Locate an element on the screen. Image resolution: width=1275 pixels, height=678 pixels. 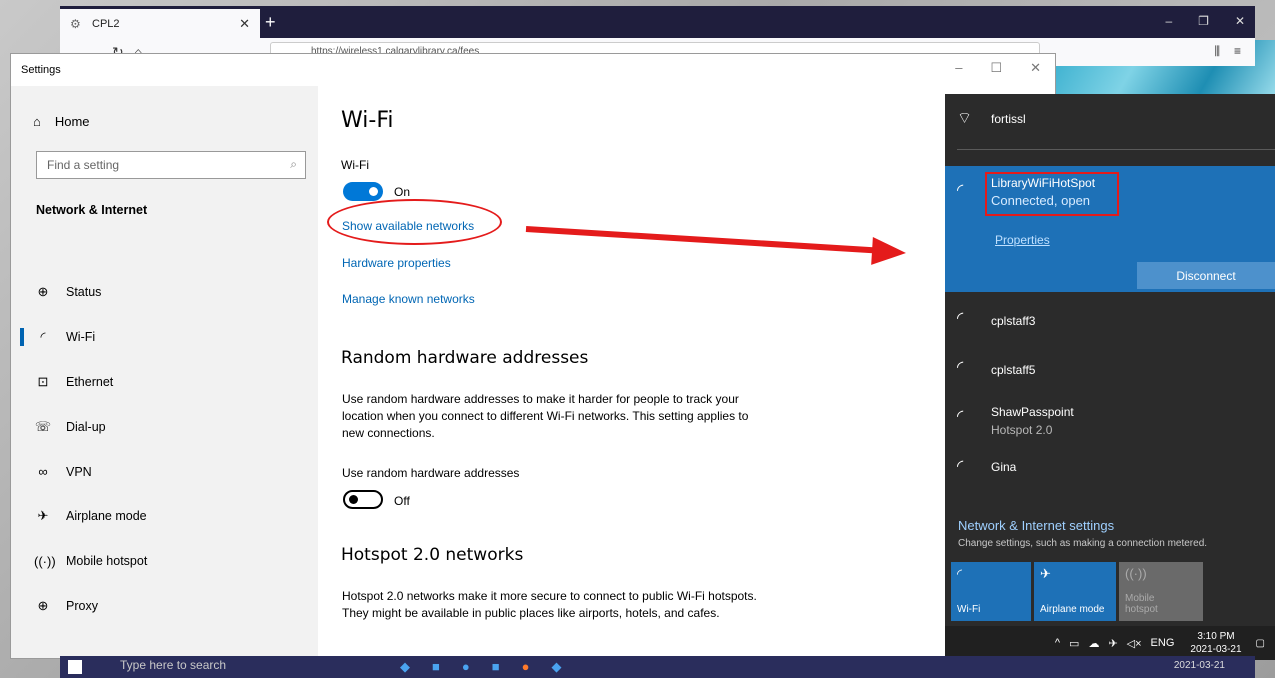
sidebar-item-status: ⊕ Status is located at coordinates (164, 292).